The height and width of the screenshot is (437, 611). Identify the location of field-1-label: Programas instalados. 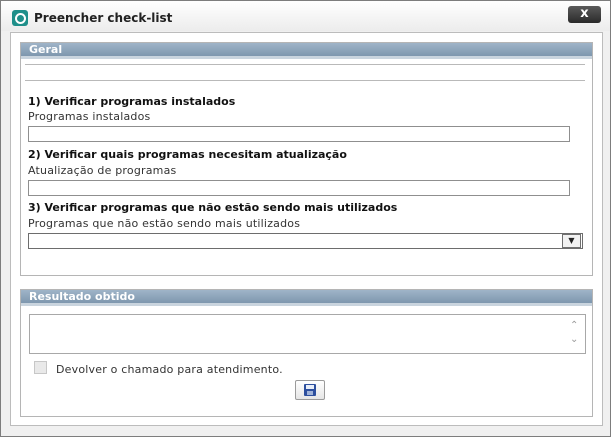
(89, 116).